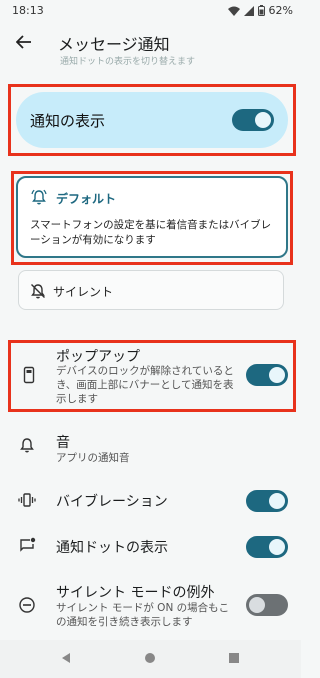  What do you see at coordinates (114, 44) in the screenshot?
I see `page-title: メッセージ通知` at bounding box center [114, 44].